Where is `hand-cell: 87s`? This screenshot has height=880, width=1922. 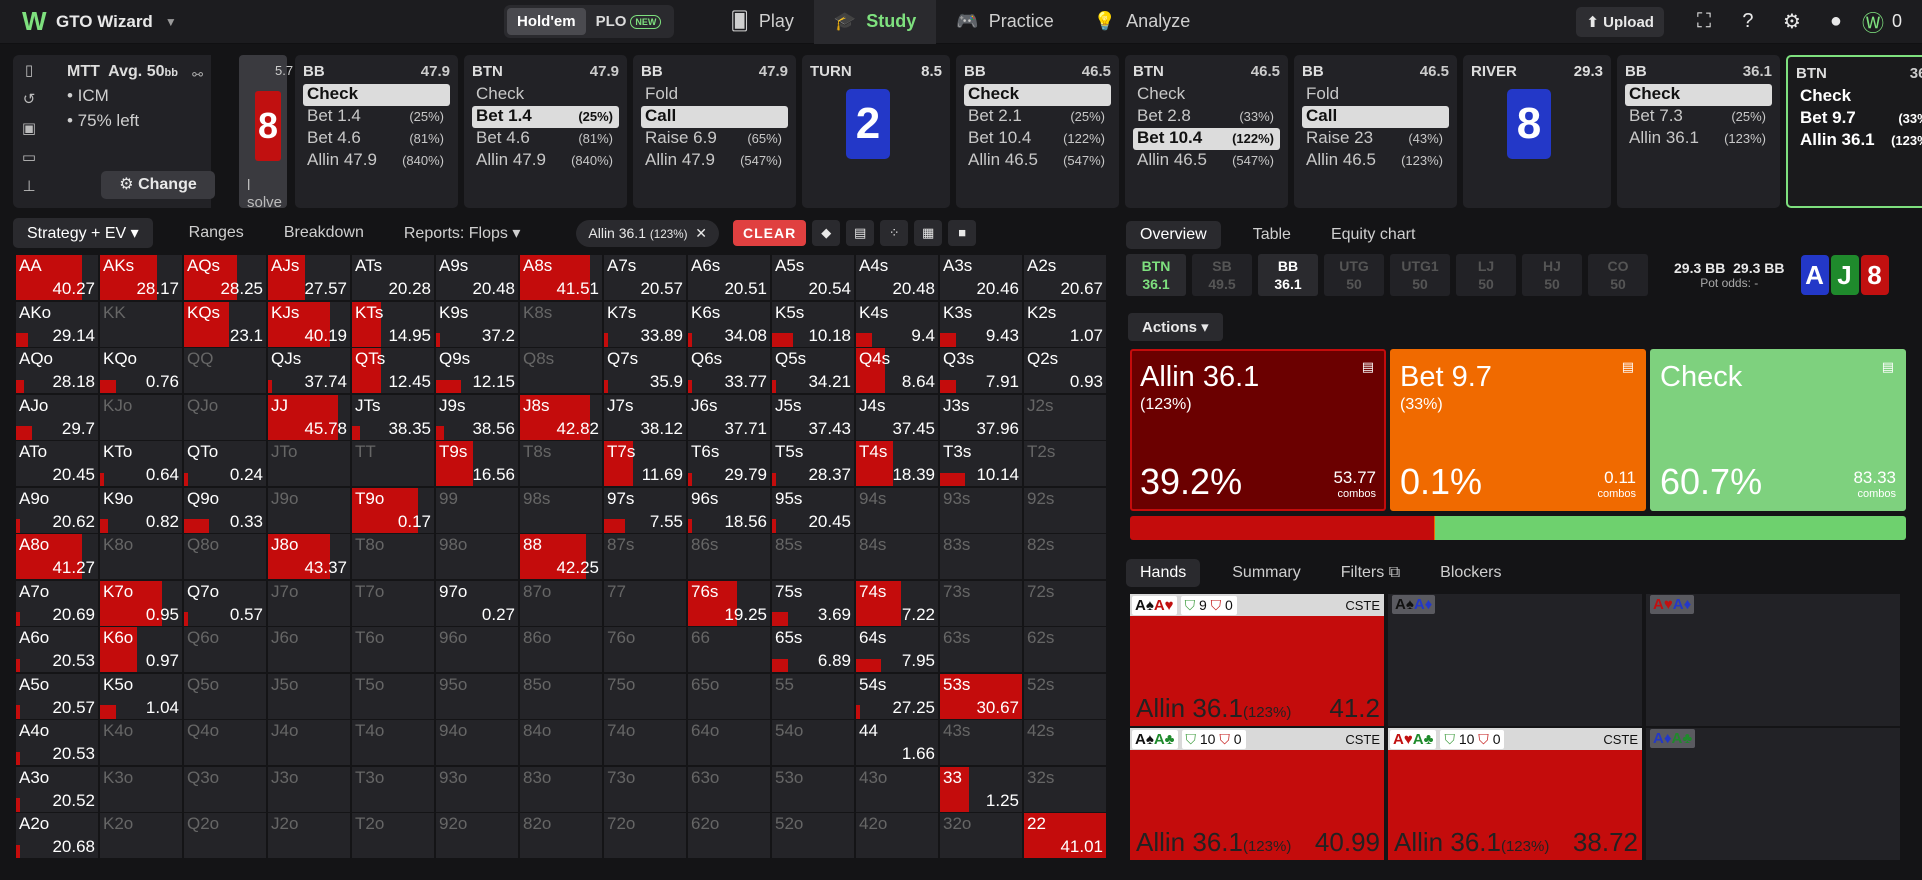
hand-cell: 87s is located at coordinates (645, 556).